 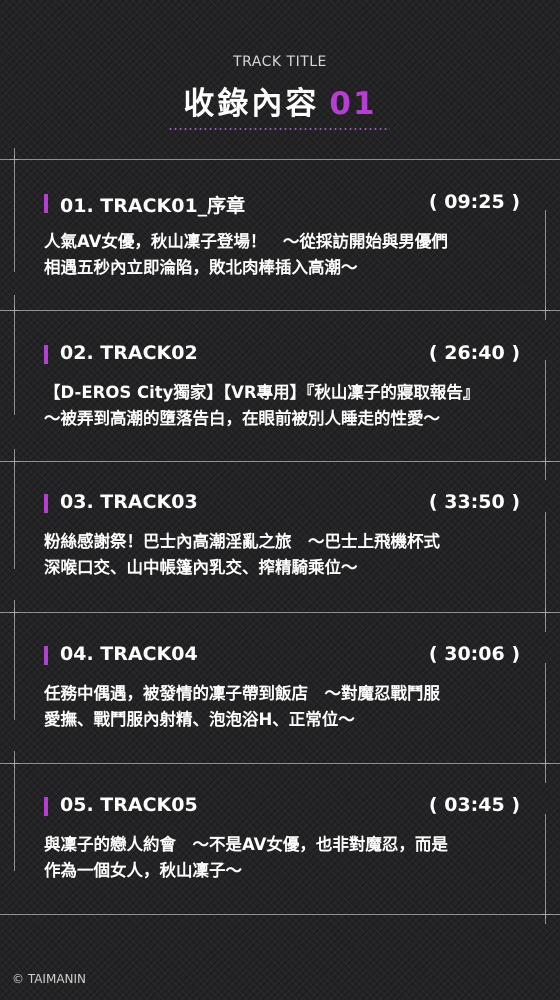 I want to click on track-description-line: 愛撫、戰鬥服內射精、泡泡浴H、正常位～, so click(x=199, y=719).